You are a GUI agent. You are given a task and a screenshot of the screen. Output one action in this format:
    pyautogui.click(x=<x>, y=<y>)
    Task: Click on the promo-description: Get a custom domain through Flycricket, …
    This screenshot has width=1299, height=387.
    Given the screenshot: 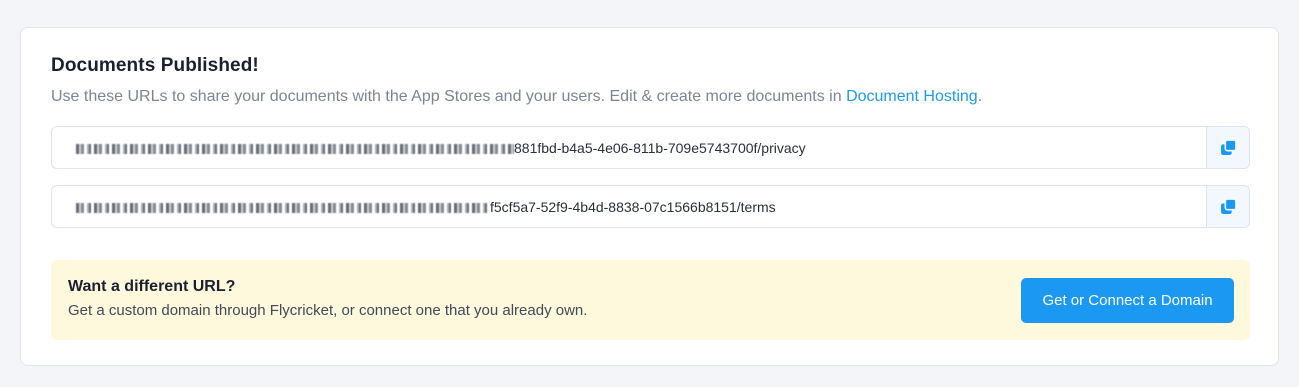 What is the action you would take?
    pyautogui.click(x=328, y=310)
    